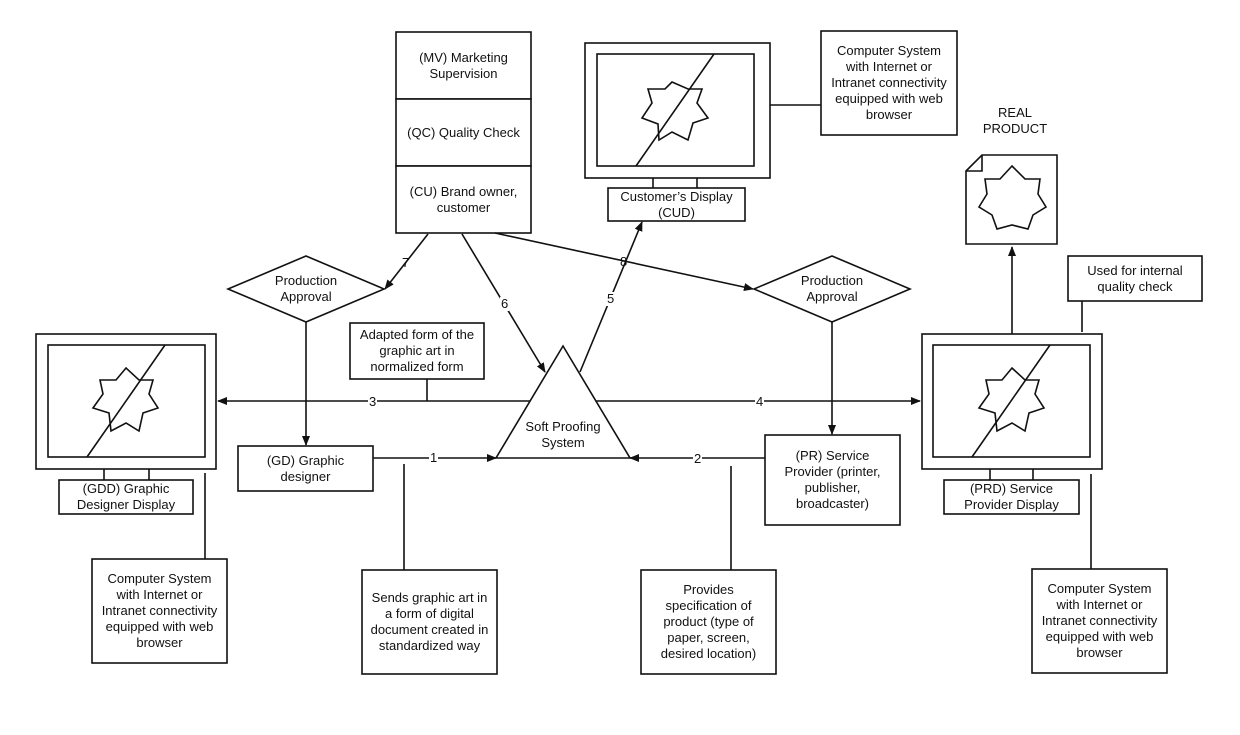 Image resolution: width=1240 pixels, height=735 pixels. Describe the element at coordinates (463, 132) in the screenshot. I see `quality-check-label: (QC) Quality Check` at that location.